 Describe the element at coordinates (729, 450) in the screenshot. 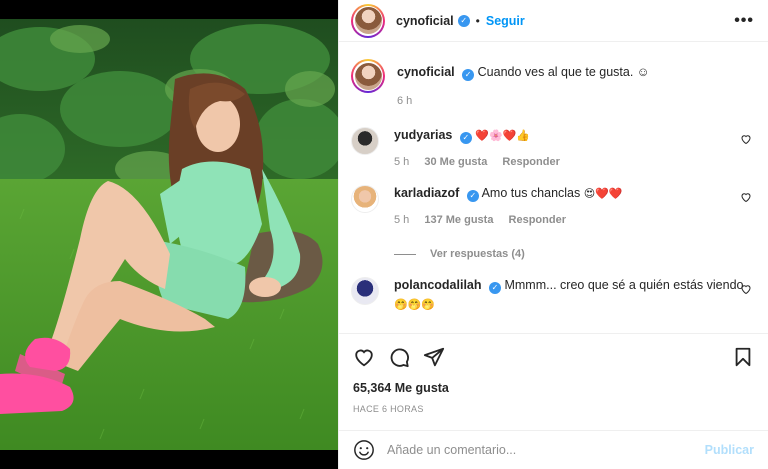

I see `publish-button: Publicar` at that location.